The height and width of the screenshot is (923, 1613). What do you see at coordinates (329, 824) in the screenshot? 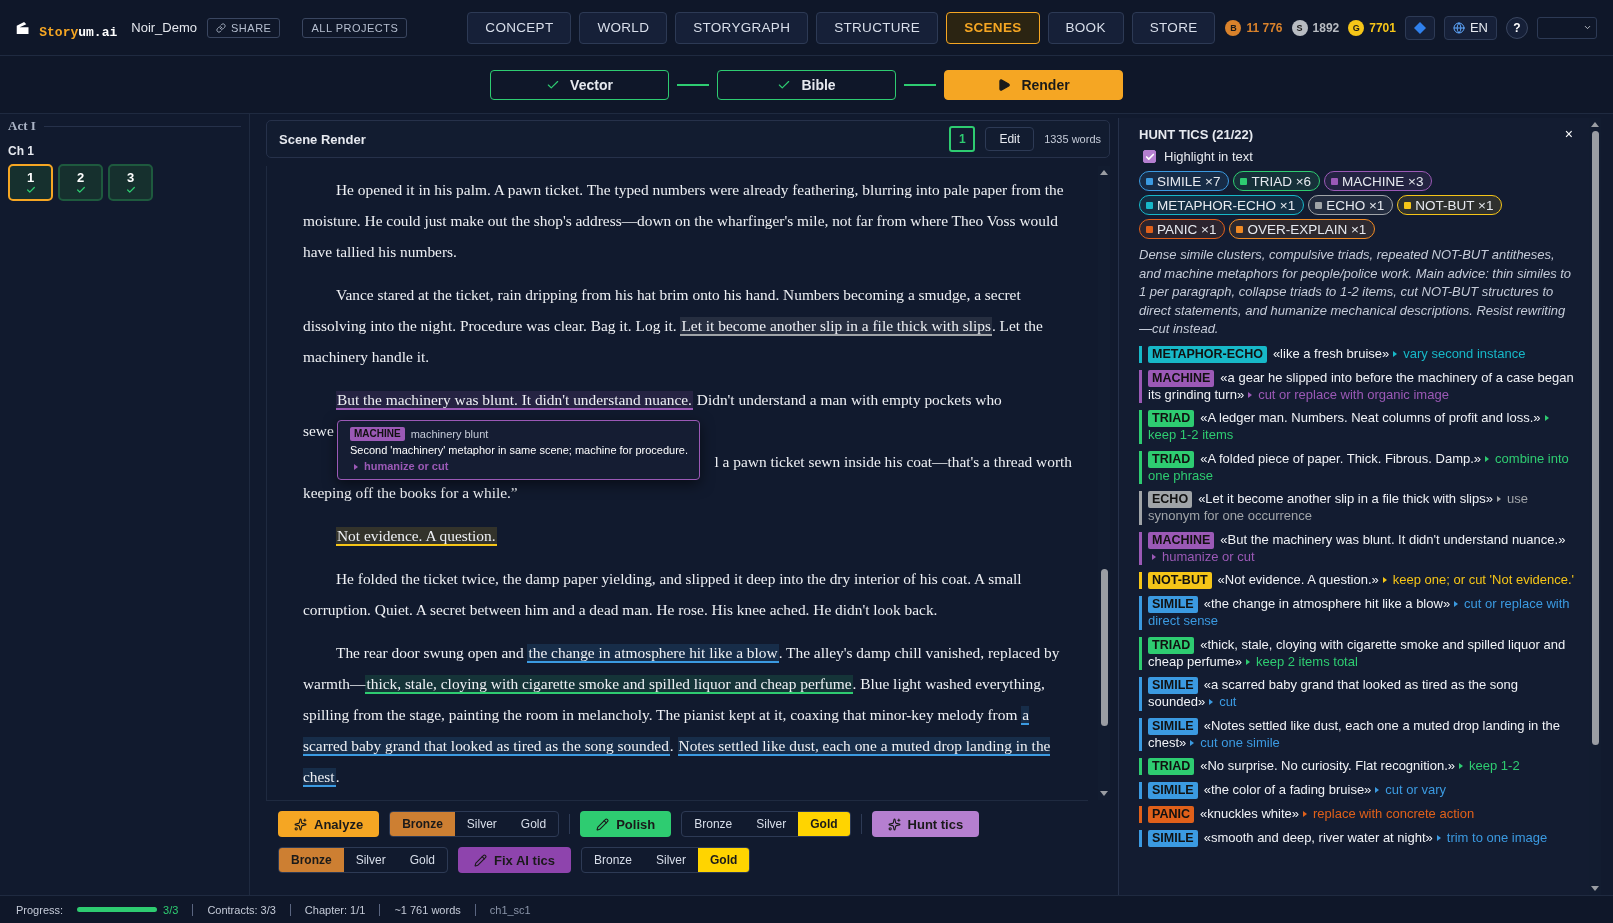
I see `action-button: Analyze` at bounding box center [329, 824].